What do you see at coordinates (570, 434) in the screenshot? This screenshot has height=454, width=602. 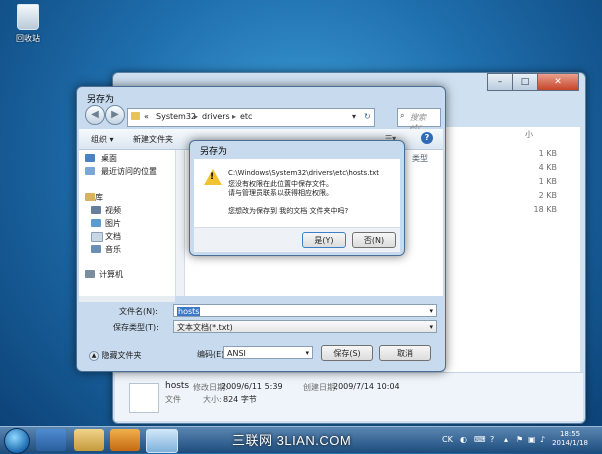 I see `clock-time: 18:55` at bounding box center [570, 434].